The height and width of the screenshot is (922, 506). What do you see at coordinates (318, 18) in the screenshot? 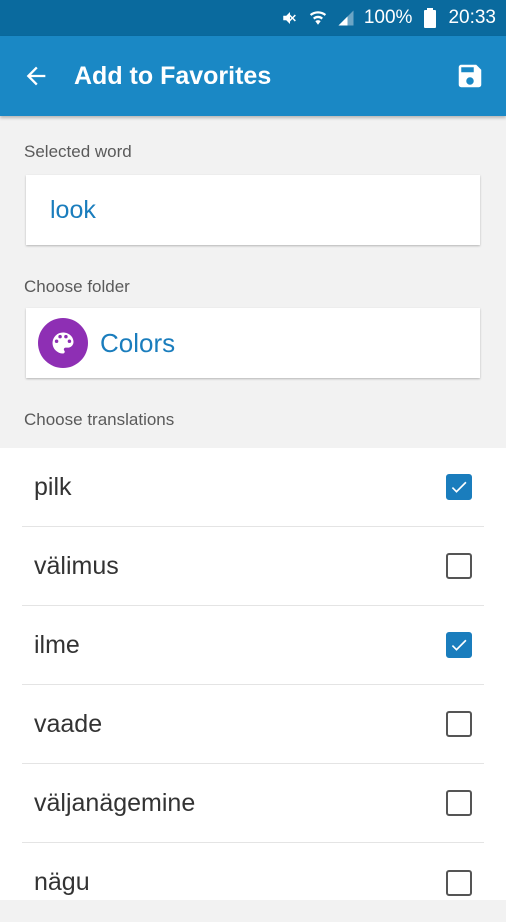
I see `wifi-icon` at bounding box center [318, 18].